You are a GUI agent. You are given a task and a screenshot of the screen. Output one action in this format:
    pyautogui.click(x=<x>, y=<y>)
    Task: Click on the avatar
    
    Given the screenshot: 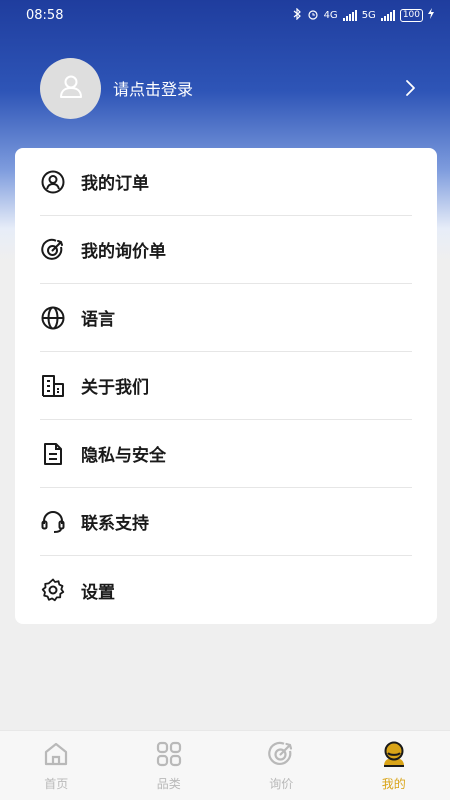 What is the action you would take?
    pyautogui.click(x=70, y=88)
    